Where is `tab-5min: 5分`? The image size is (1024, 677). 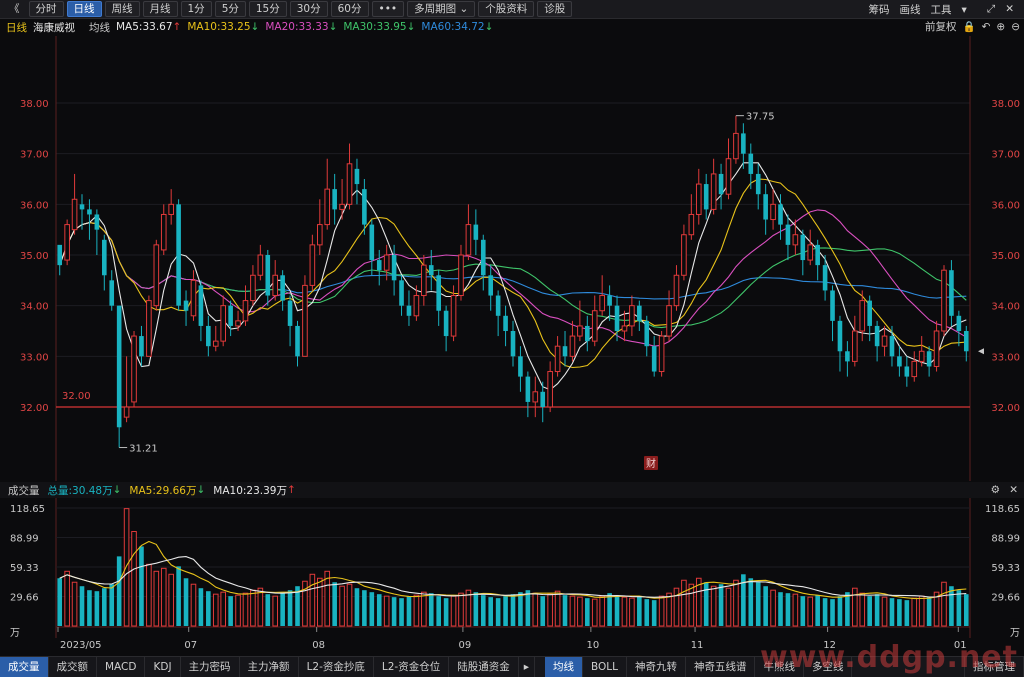
tab-5min: 5分 is located at coordinates (230, 9).